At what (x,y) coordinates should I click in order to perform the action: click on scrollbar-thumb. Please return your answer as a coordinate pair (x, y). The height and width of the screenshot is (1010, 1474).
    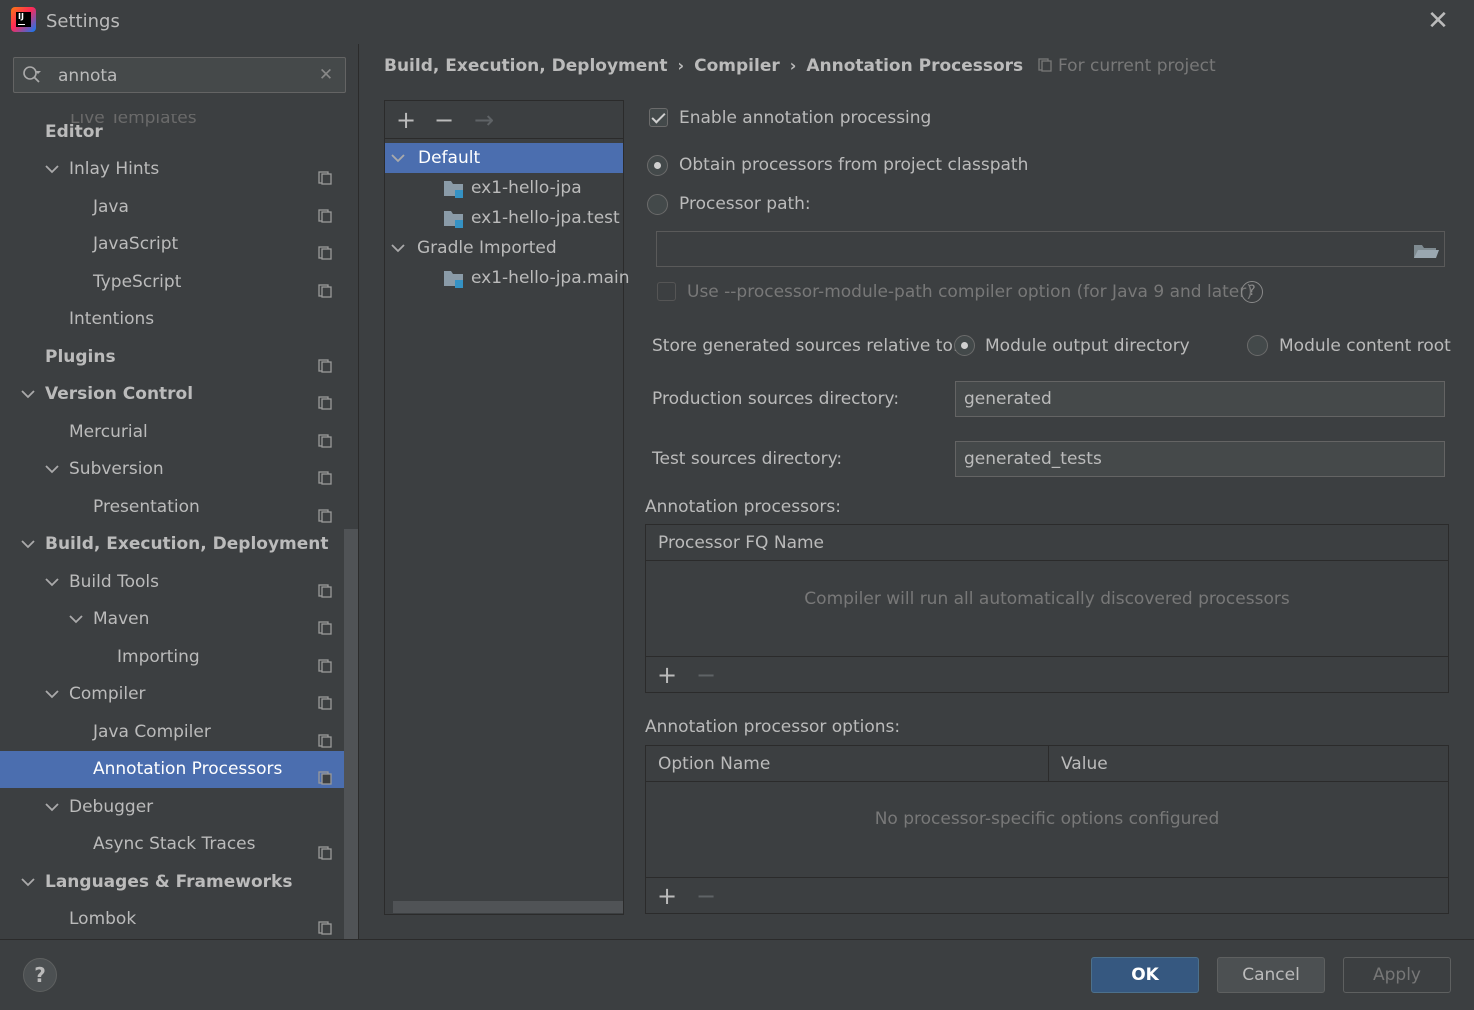
    Looking at the image, I should click on (351, 734).